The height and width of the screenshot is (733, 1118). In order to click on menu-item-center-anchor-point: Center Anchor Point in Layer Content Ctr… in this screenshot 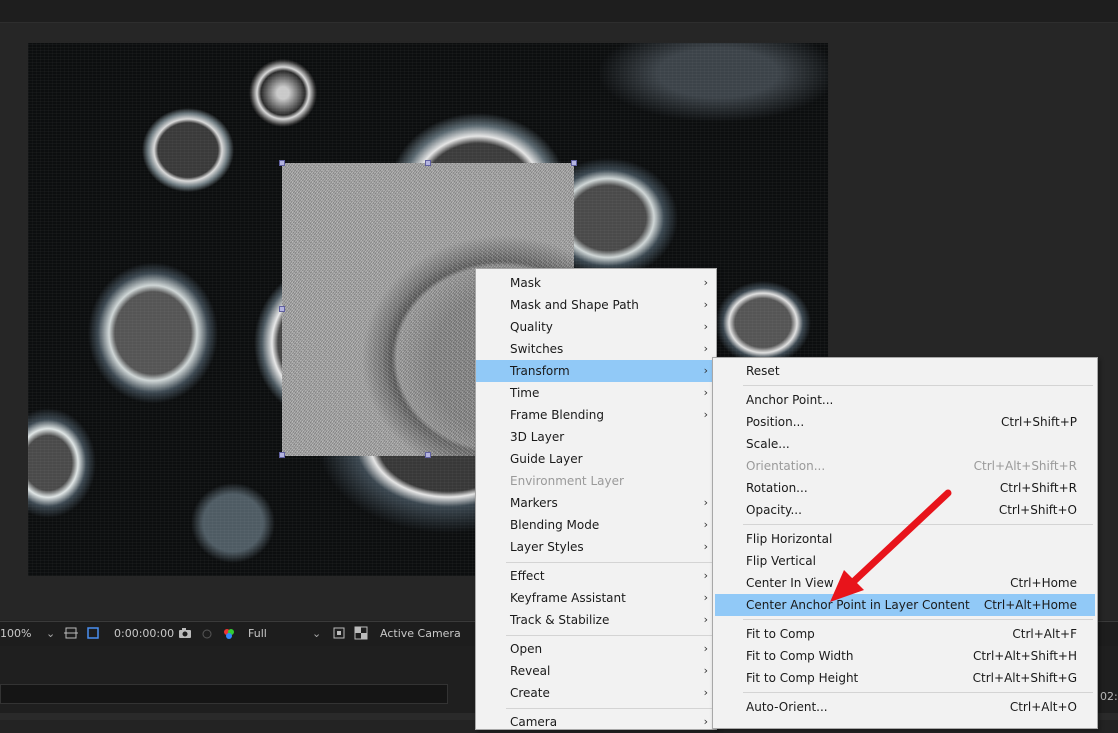, I will do `click(905, 605)`.